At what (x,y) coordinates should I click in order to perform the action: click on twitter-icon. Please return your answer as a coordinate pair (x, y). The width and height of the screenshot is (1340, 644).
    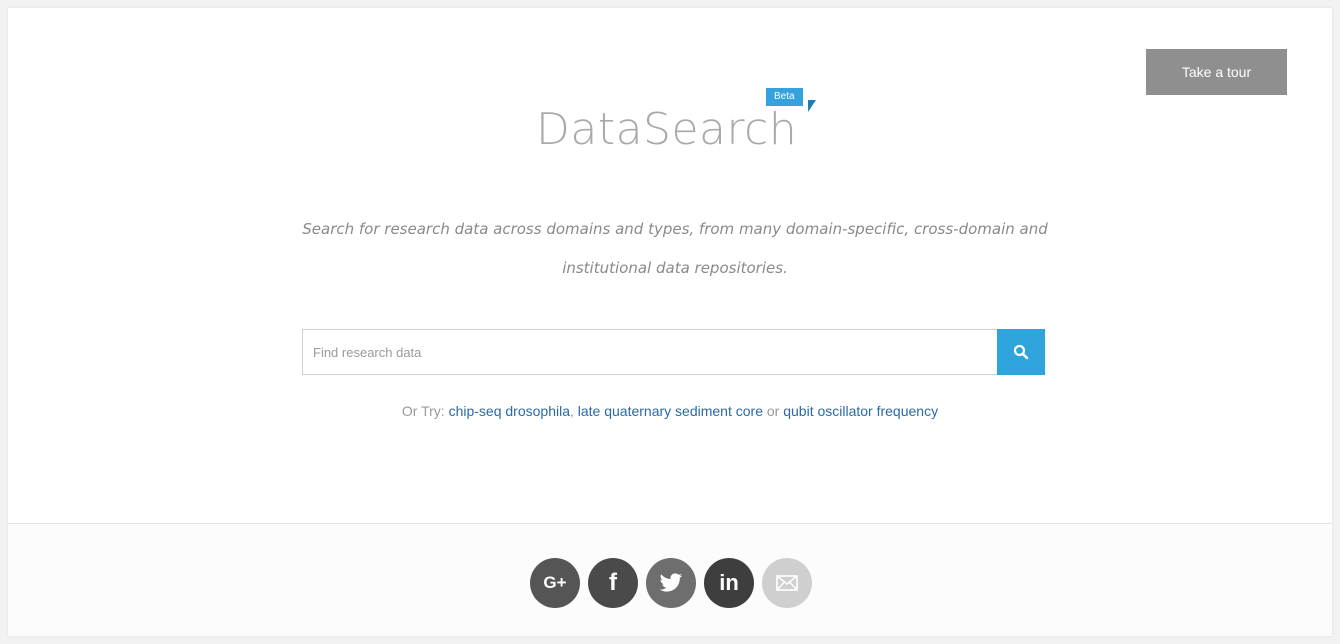
    Looking at the image, I should click on (671, 583).